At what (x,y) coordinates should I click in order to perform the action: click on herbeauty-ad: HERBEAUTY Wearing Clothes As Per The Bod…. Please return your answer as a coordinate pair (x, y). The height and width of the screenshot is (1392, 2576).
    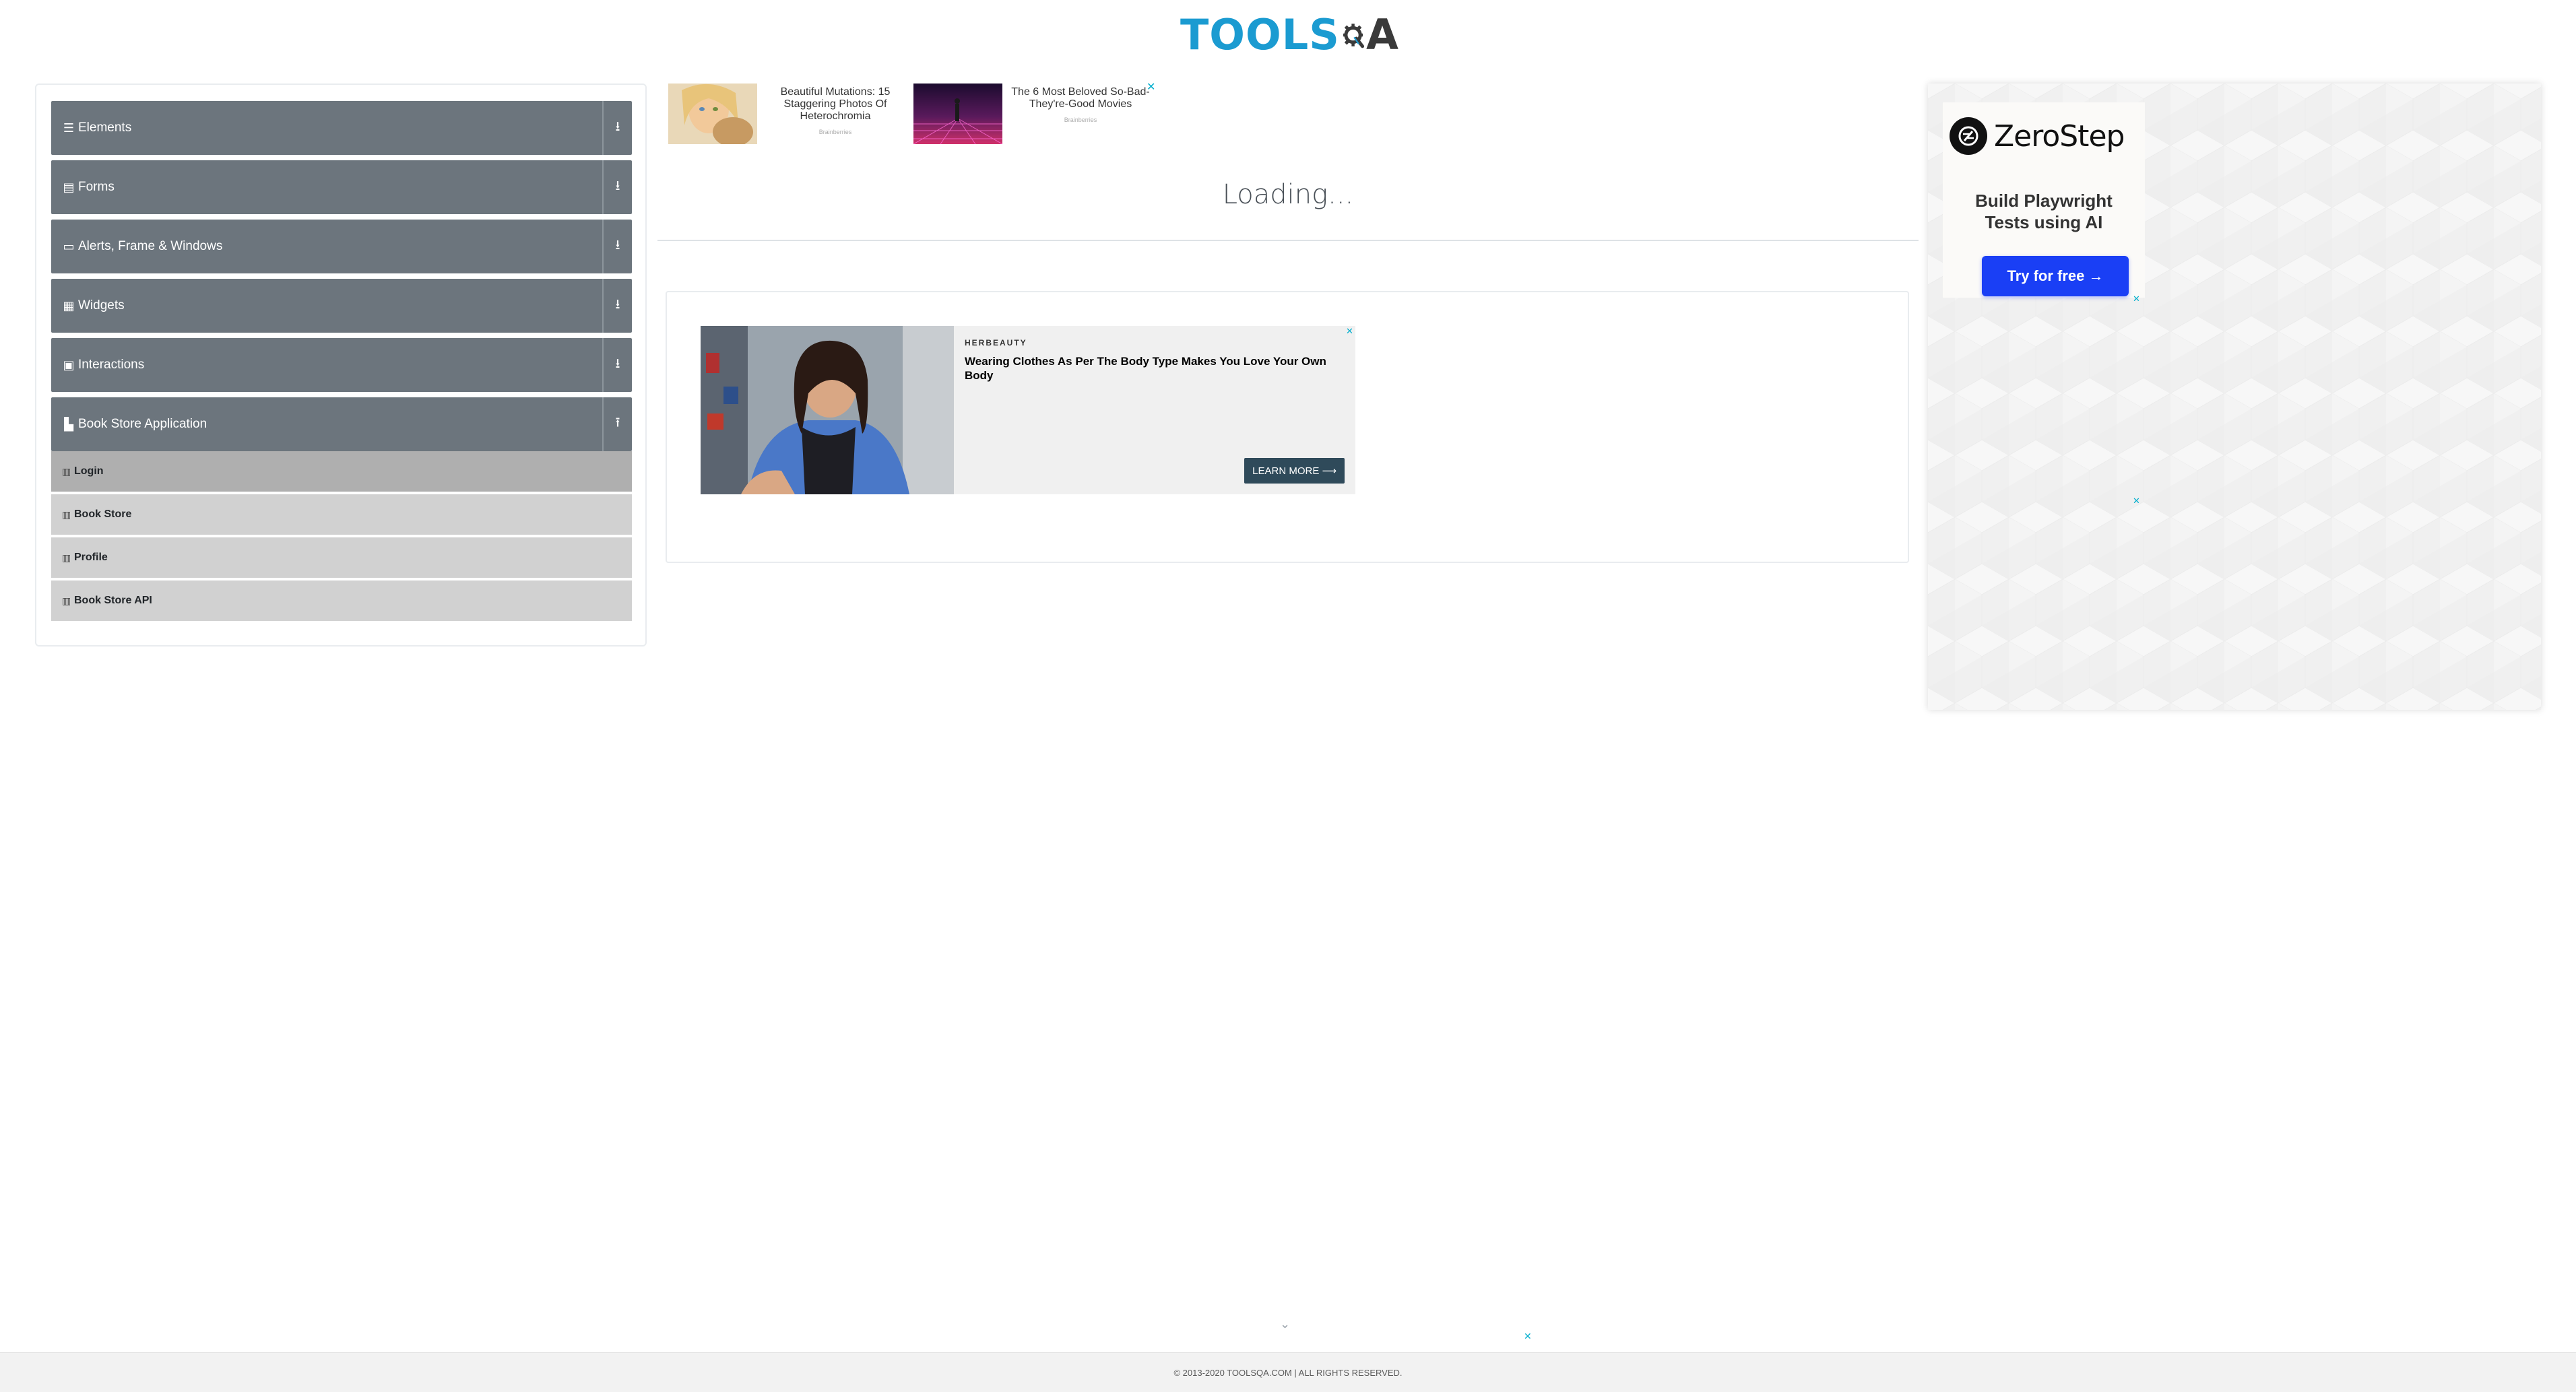
    Looking at the image, I should click on (1028, 410).